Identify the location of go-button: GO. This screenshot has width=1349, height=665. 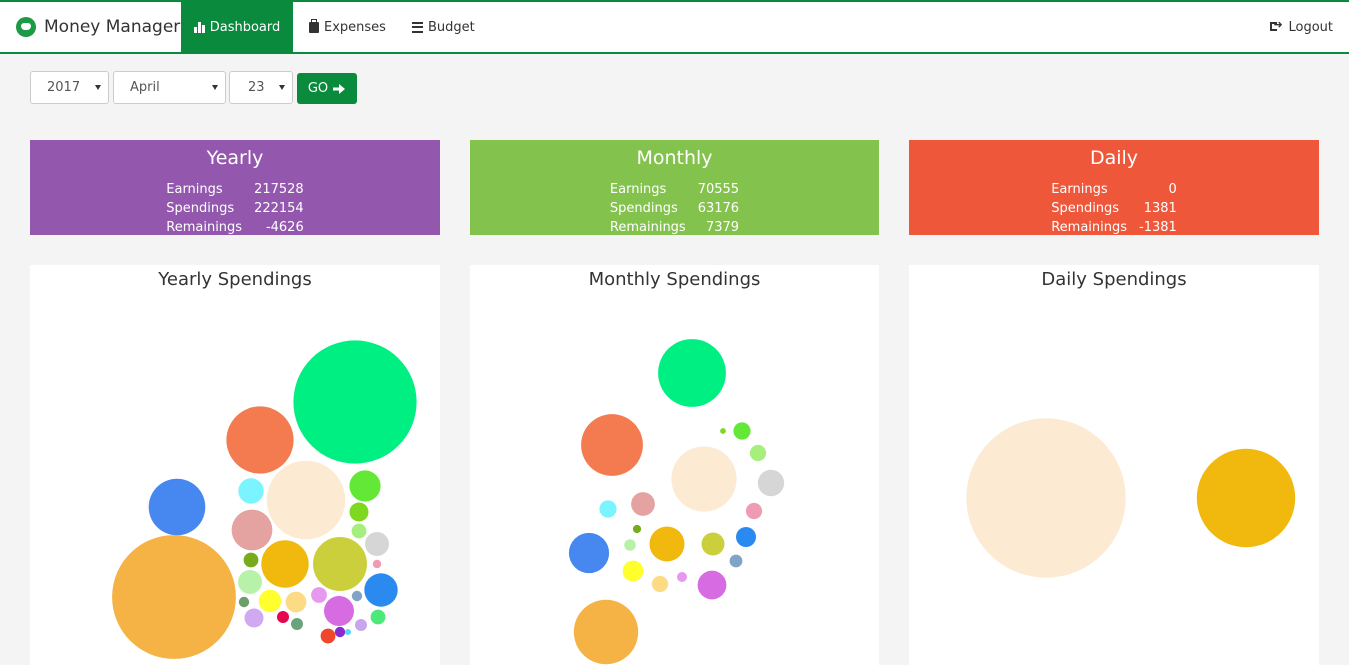
(327, 88).